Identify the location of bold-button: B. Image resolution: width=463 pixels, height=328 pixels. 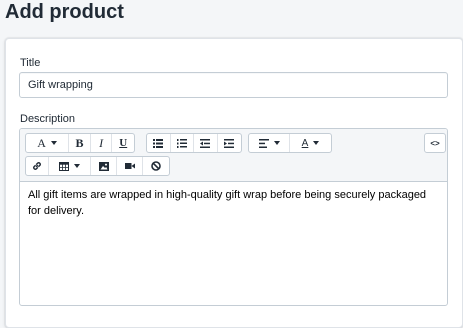
(80, 143).